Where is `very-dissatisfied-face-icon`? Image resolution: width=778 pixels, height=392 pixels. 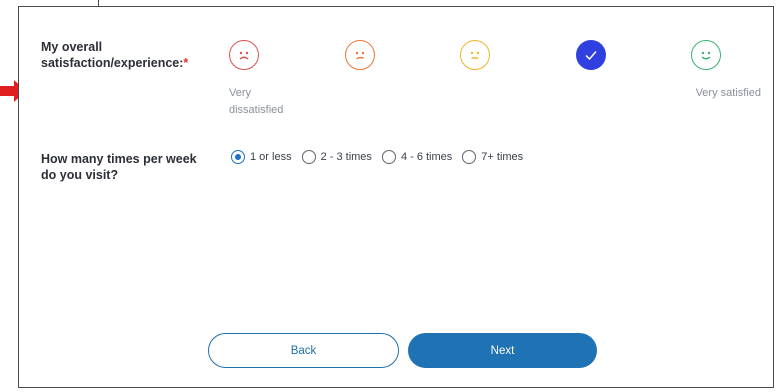
very-dissatisfied-face-icon is located at coordinates (244, 55).